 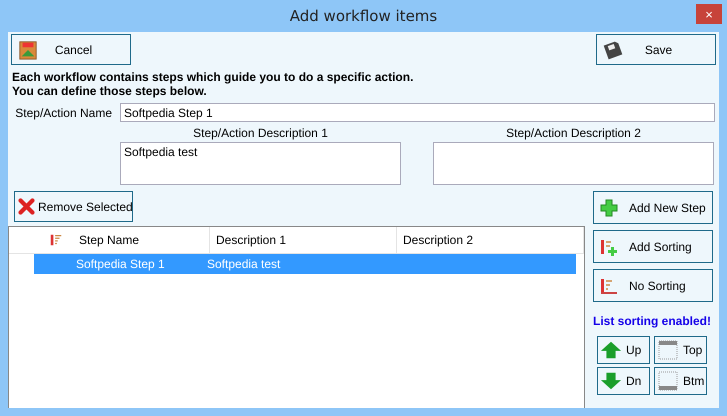 I want to click on description-label: Step/Action Description 2, so click(x=573, y=133).